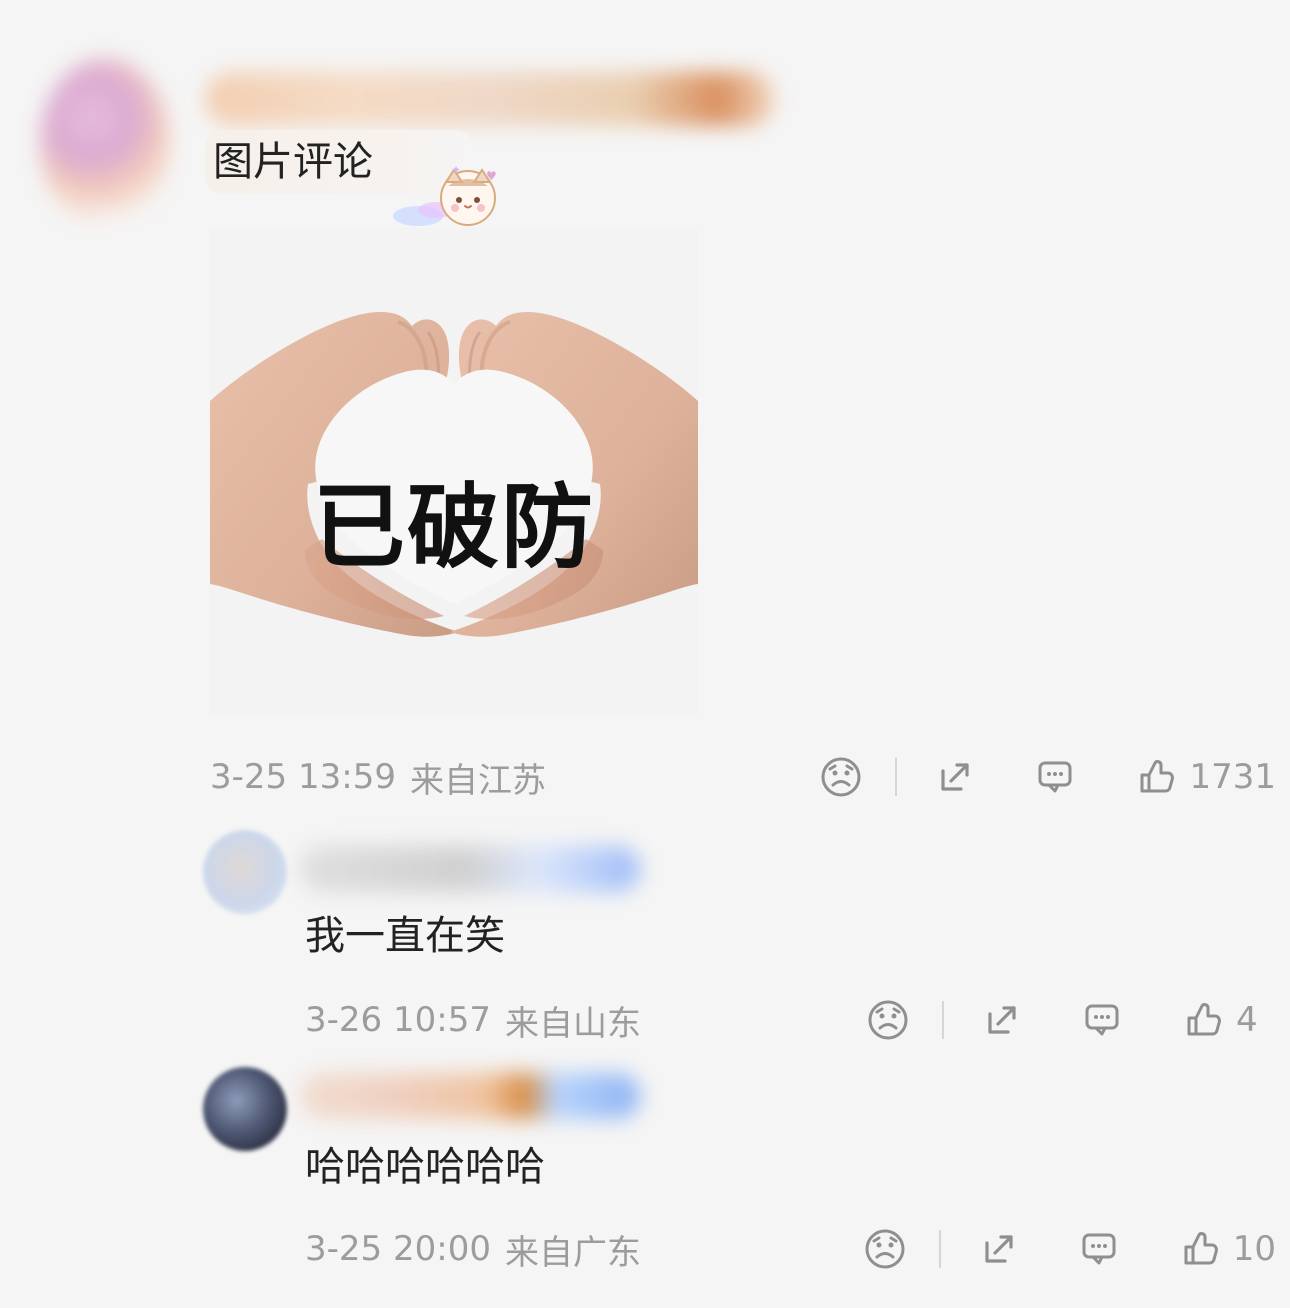 This screenshot has width=1290, height=1308. Describe the element at coordinates (1067, 1249) in the screenshot. I see `action-bar: 10` at that location.